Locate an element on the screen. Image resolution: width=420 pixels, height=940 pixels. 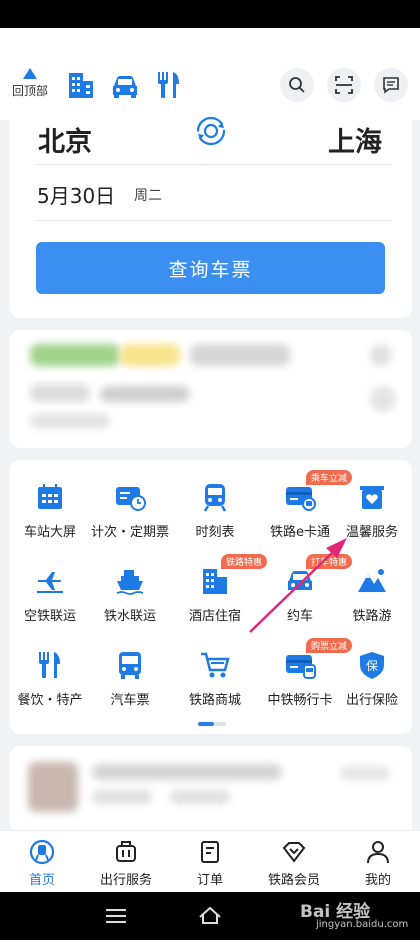
status-bar is located at coordinates (210, 14).